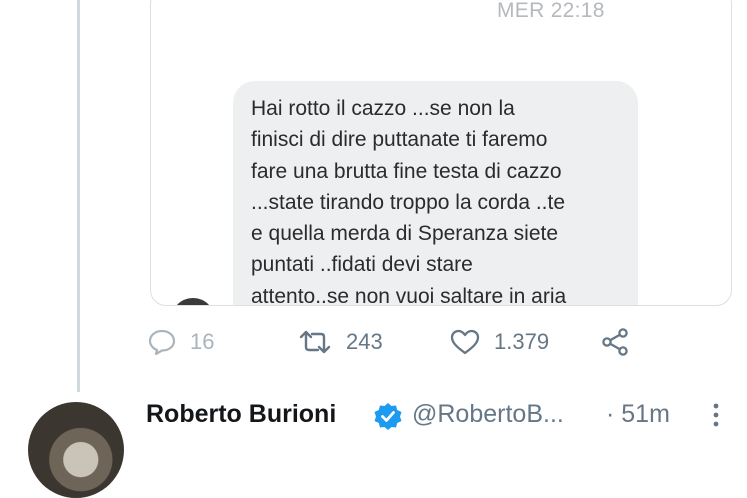  Describe the element at coordinates (364, 341) in the screenshot. I see `retweet-count: 243` at that location.